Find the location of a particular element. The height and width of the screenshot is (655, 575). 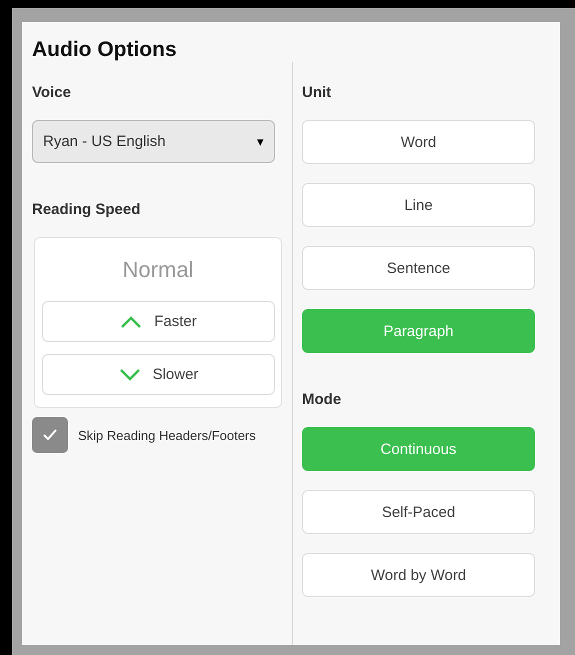

checkmark-icon is located at coordinates (50, 435).